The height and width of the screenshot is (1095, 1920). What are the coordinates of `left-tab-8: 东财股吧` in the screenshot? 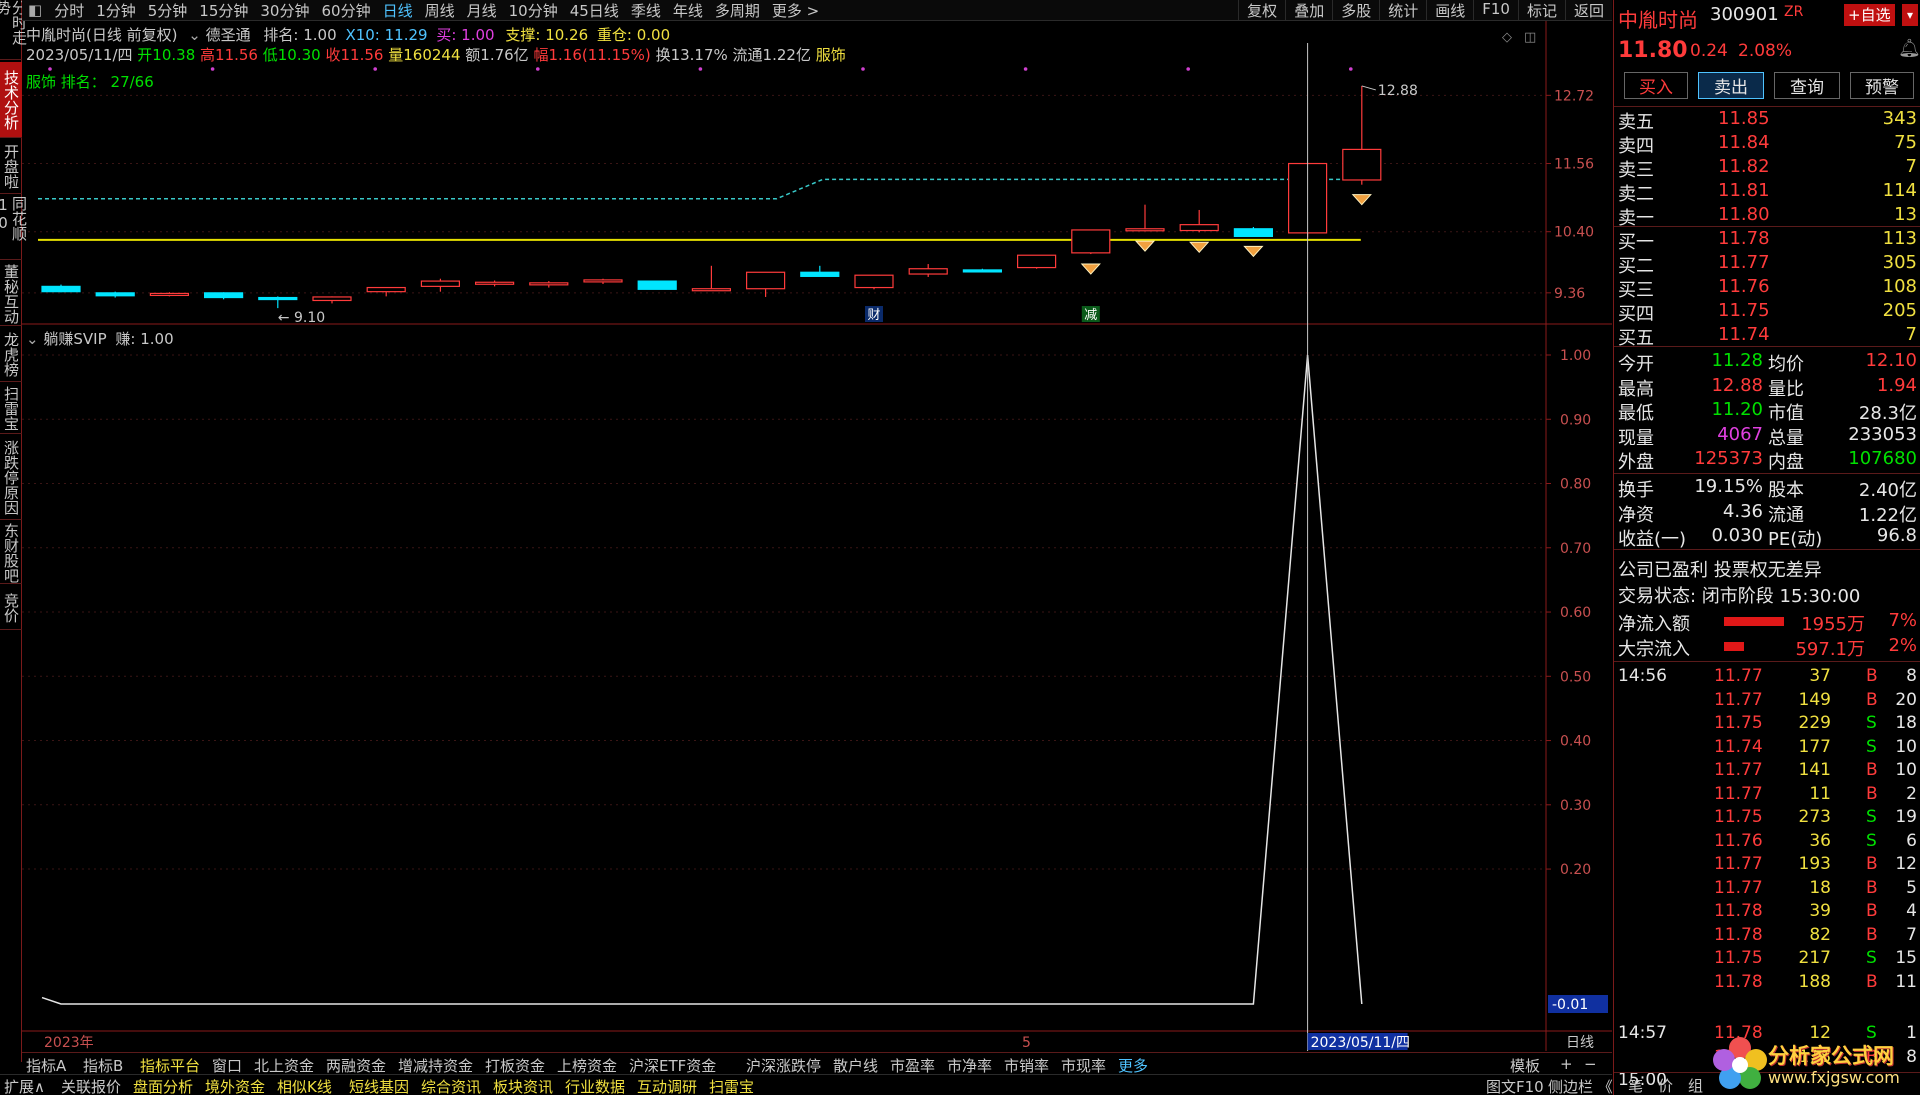 It's located at (11, 553).